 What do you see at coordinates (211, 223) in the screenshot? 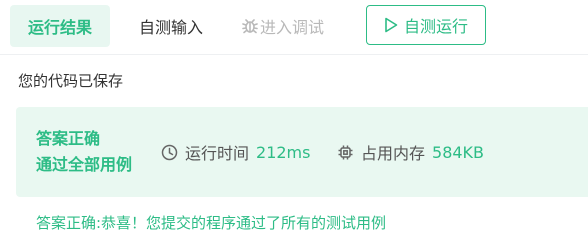
I see `success-message: 答案正确:恭喜！您提交的程序通过了所有的测试用例` at bounding box center [211, 223].